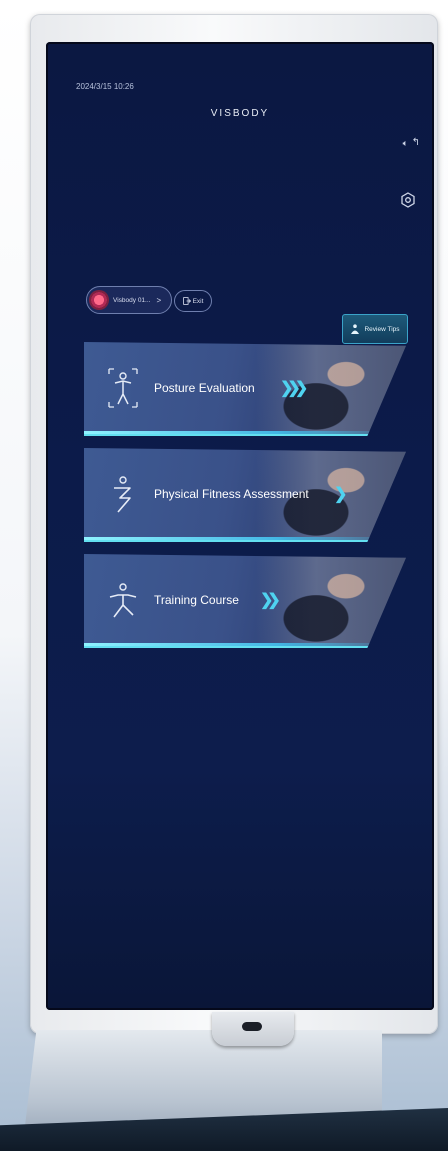  Describe the element at coordinates (294, 388) in the screenshot. I see `chevrons-icon: ❯❯❯` at that location.